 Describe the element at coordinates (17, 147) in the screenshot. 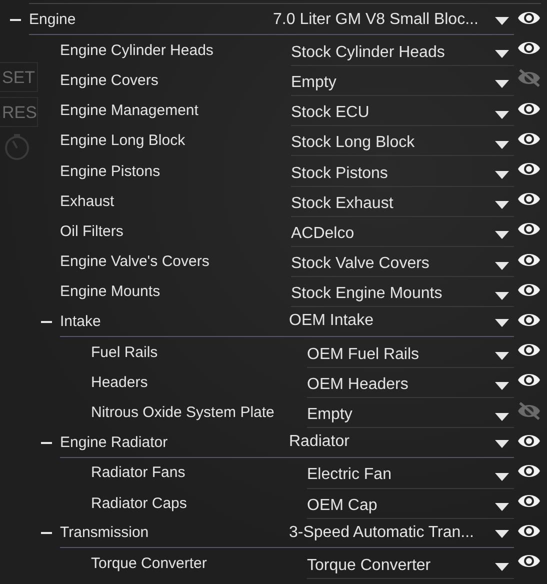

I see `gauge-icon` at that location.